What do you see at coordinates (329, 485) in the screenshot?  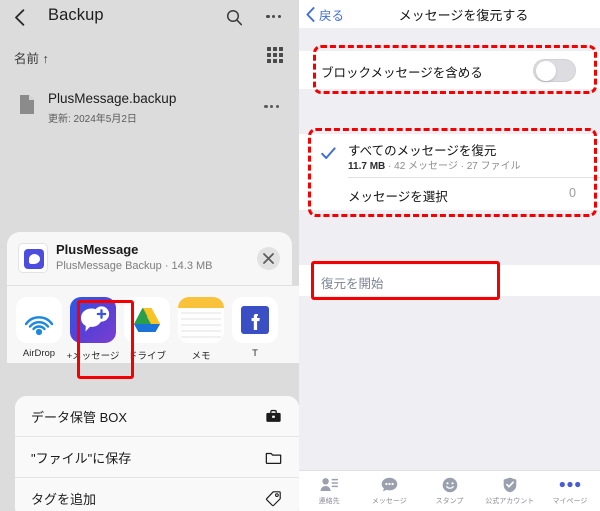 I see `contacts-icon` at bounding box center [329, 485].